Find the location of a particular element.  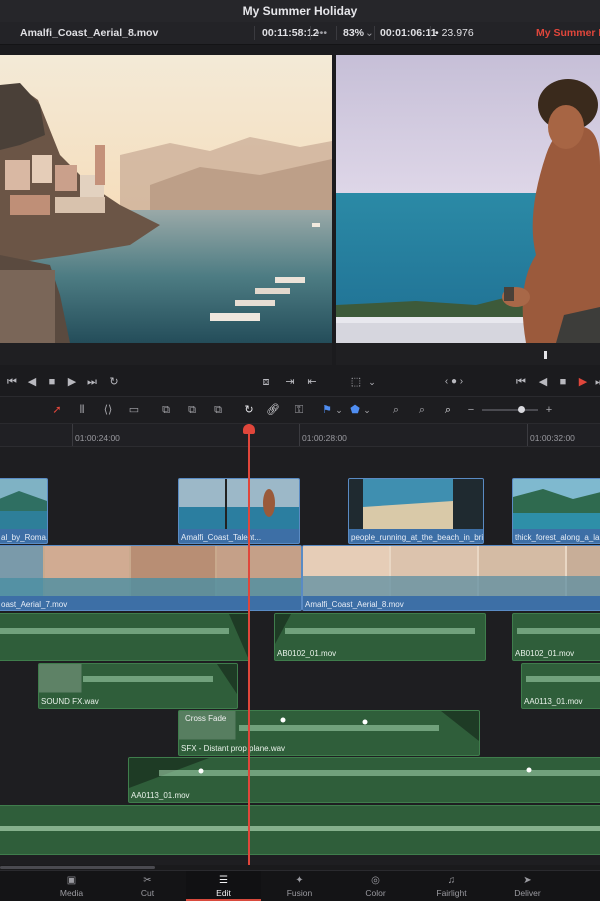

playhead is located at coordinates (249, 644).